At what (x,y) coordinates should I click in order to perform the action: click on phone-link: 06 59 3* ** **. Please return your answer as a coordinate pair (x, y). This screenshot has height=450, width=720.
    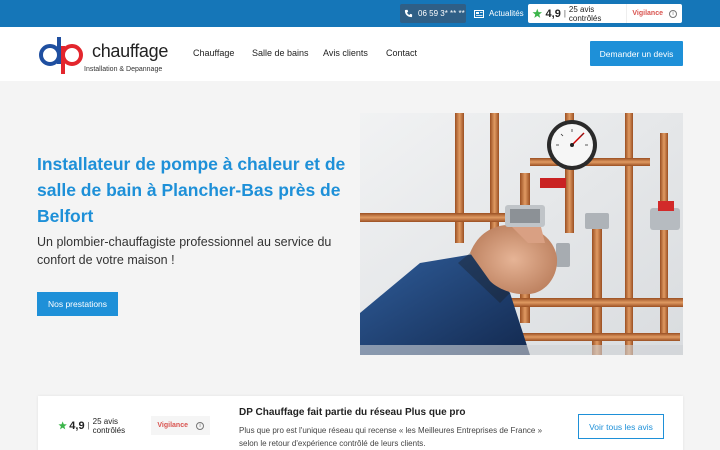
    Looking at the image, I should click on (433, 13).